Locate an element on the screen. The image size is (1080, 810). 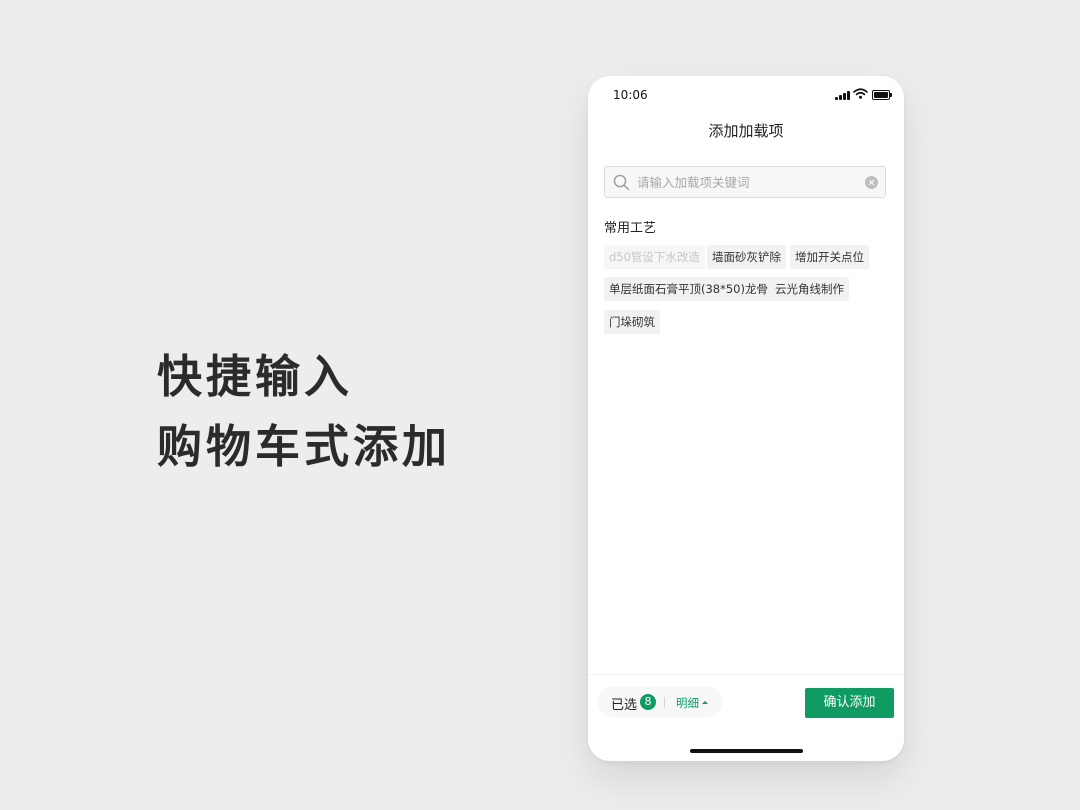
battery-icon is located at coordinates (882, 95).